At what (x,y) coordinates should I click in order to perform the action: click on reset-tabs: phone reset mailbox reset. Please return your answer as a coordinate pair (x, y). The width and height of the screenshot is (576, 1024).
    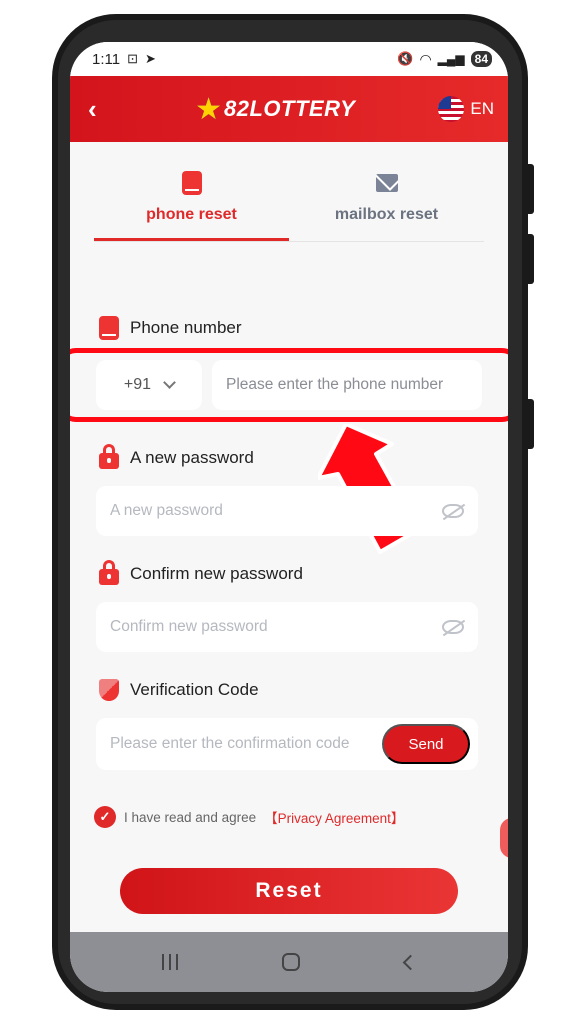
    Looking at the image, I should click on (289, 204).